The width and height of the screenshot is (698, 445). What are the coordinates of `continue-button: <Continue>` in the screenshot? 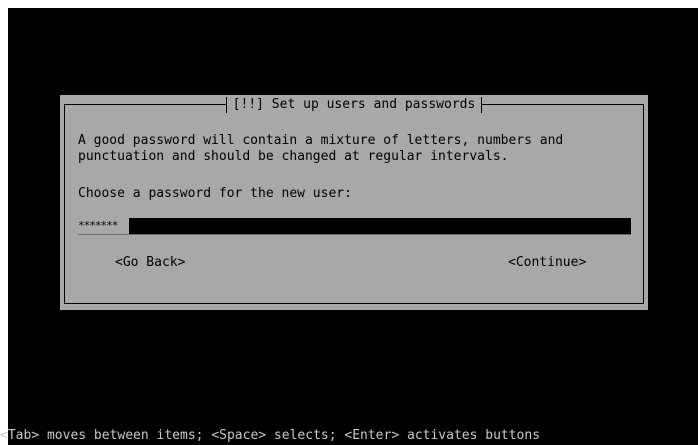 It's located at (547, 263).